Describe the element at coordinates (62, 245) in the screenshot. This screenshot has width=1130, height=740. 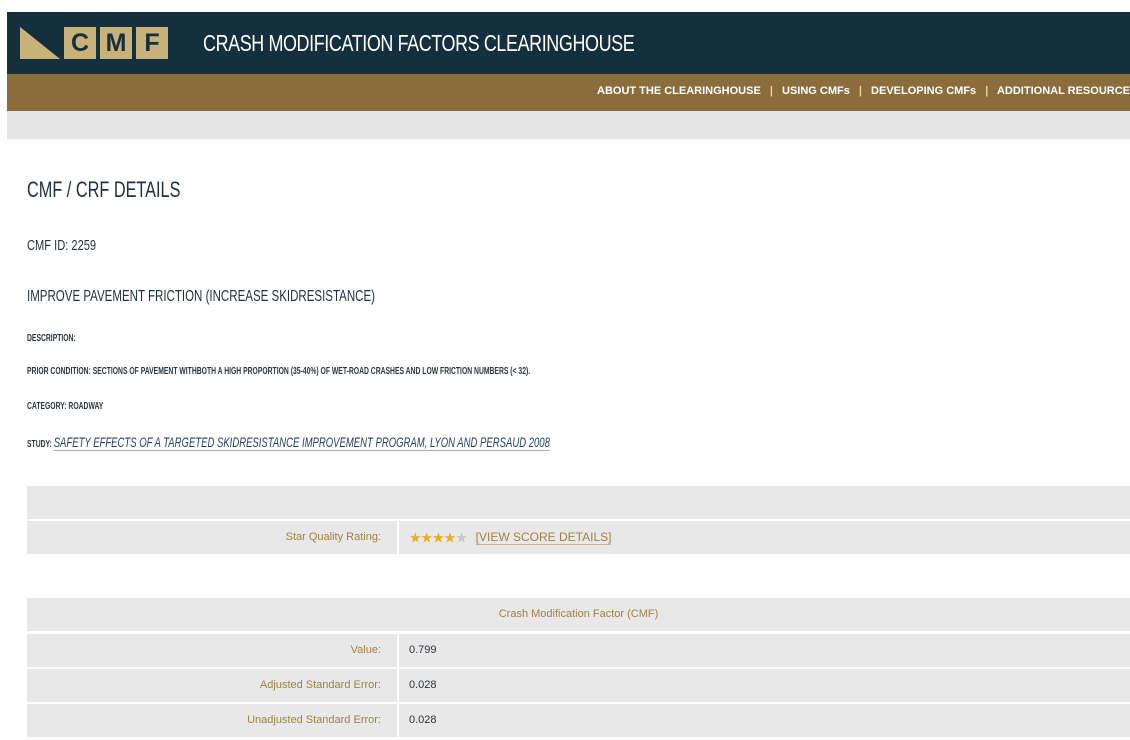
I see `cmf-id: CMF ID: 2259` at that location.